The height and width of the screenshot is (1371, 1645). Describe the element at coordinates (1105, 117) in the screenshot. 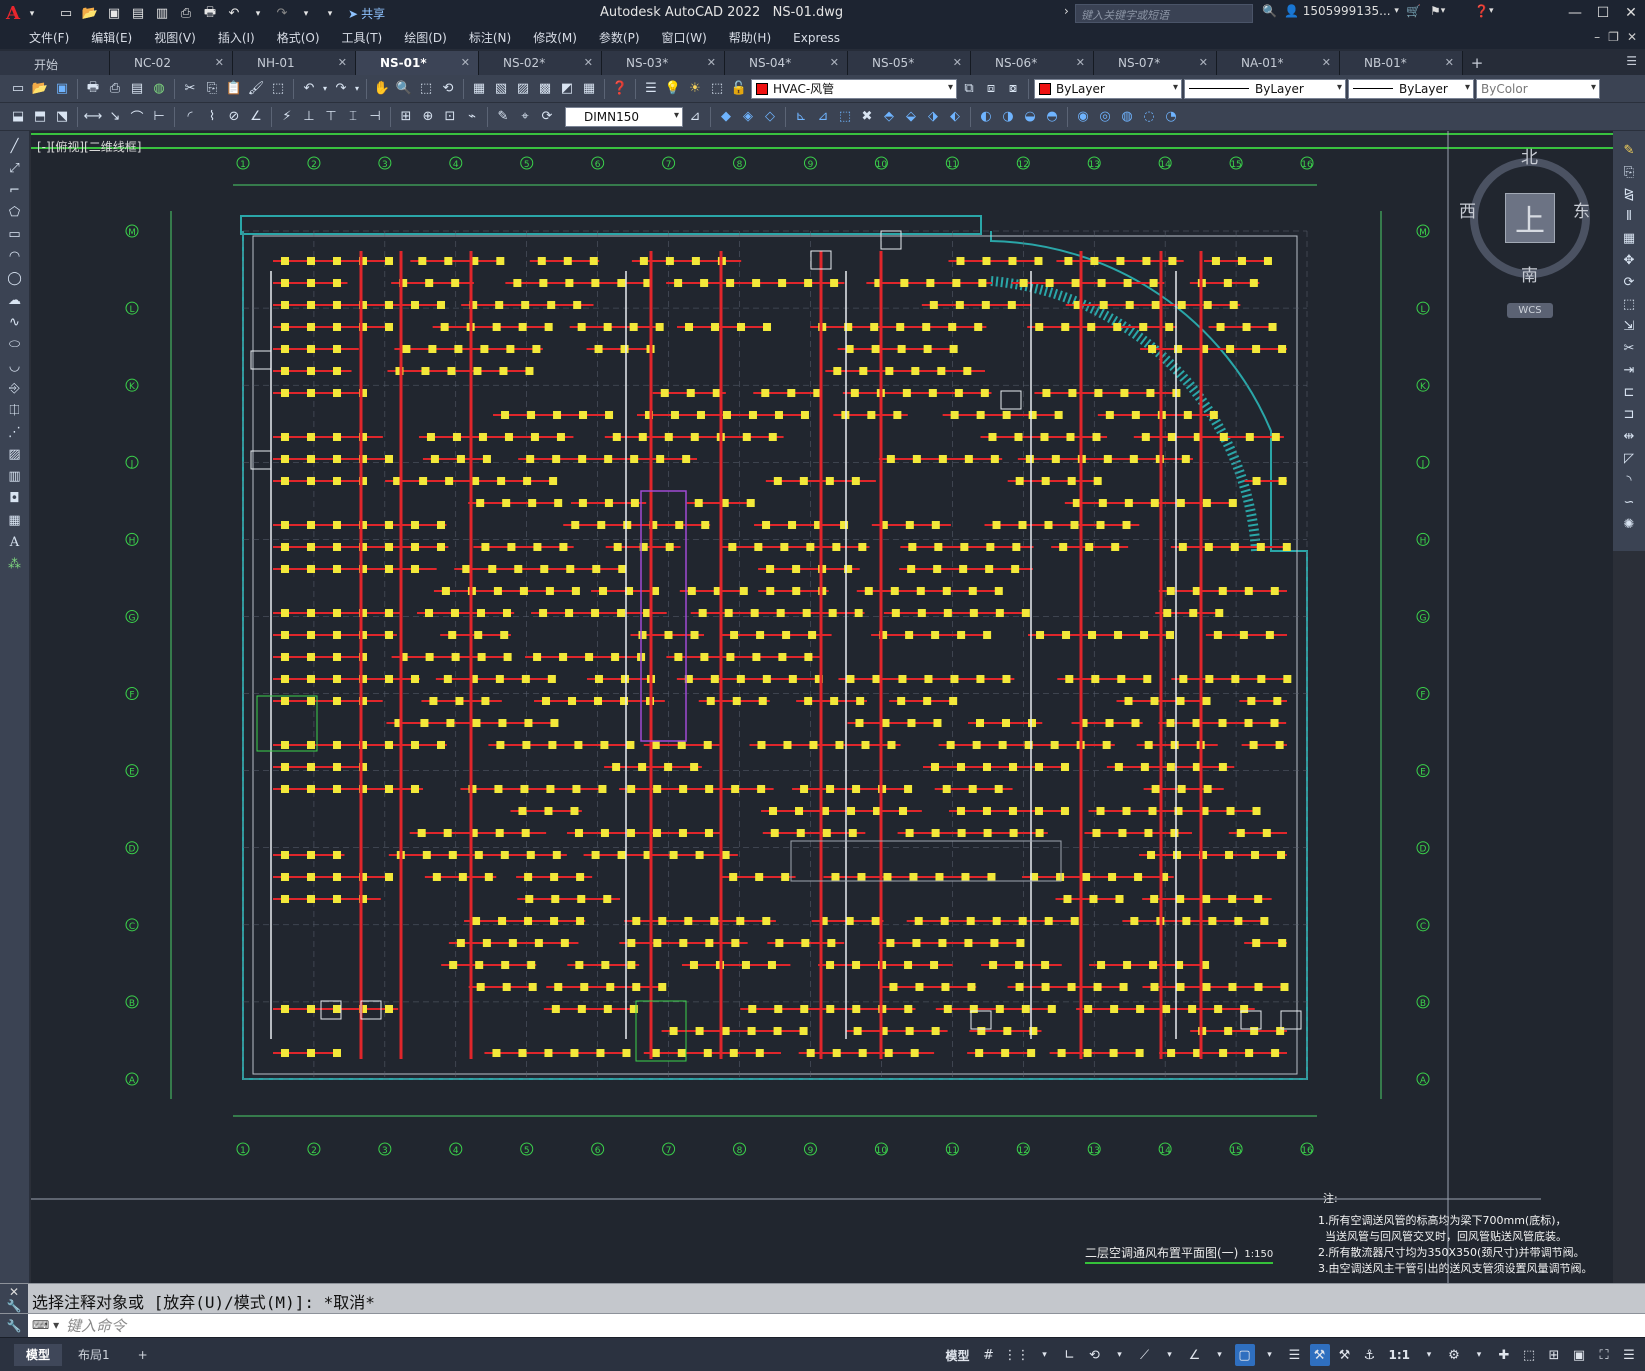

I see `materials-icon: ◎` at that location.